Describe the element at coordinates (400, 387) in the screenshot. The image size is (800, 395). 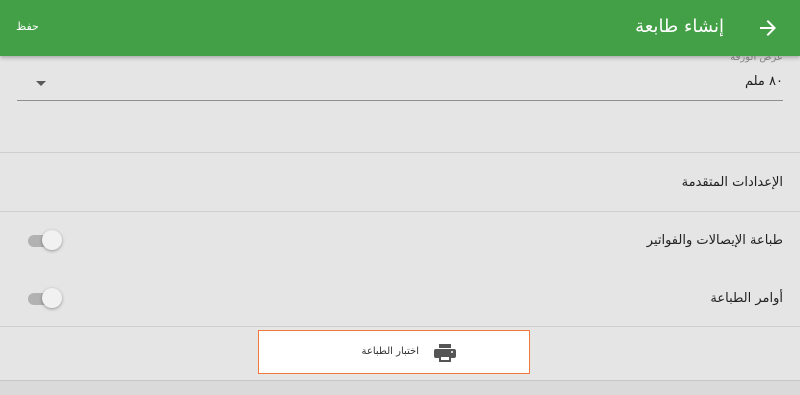
I see `bottom-area` at that location.